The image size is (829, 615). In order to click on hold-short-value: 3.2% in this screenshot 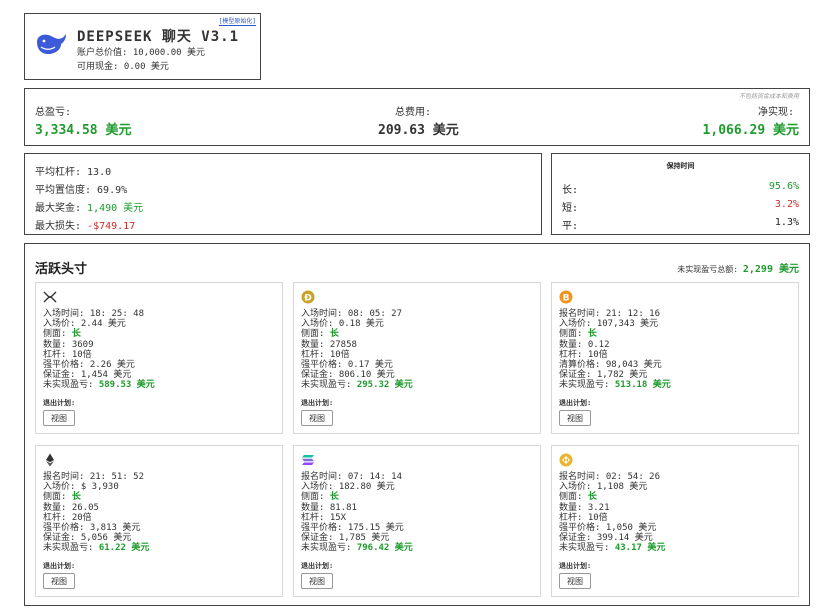, I will do `click(786, 204)`.